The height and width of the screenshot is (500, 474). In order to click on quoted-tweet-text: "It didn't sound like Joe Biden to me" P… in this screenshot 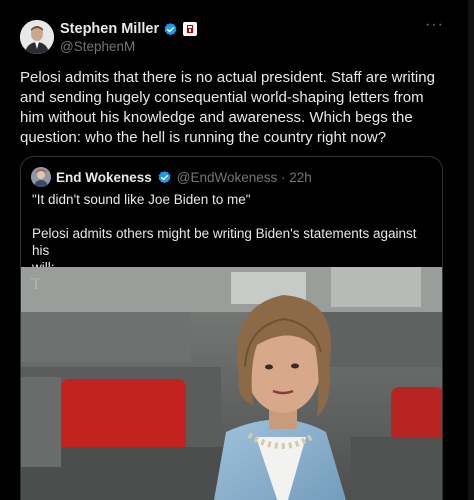, I will do `click(232, 233)`.